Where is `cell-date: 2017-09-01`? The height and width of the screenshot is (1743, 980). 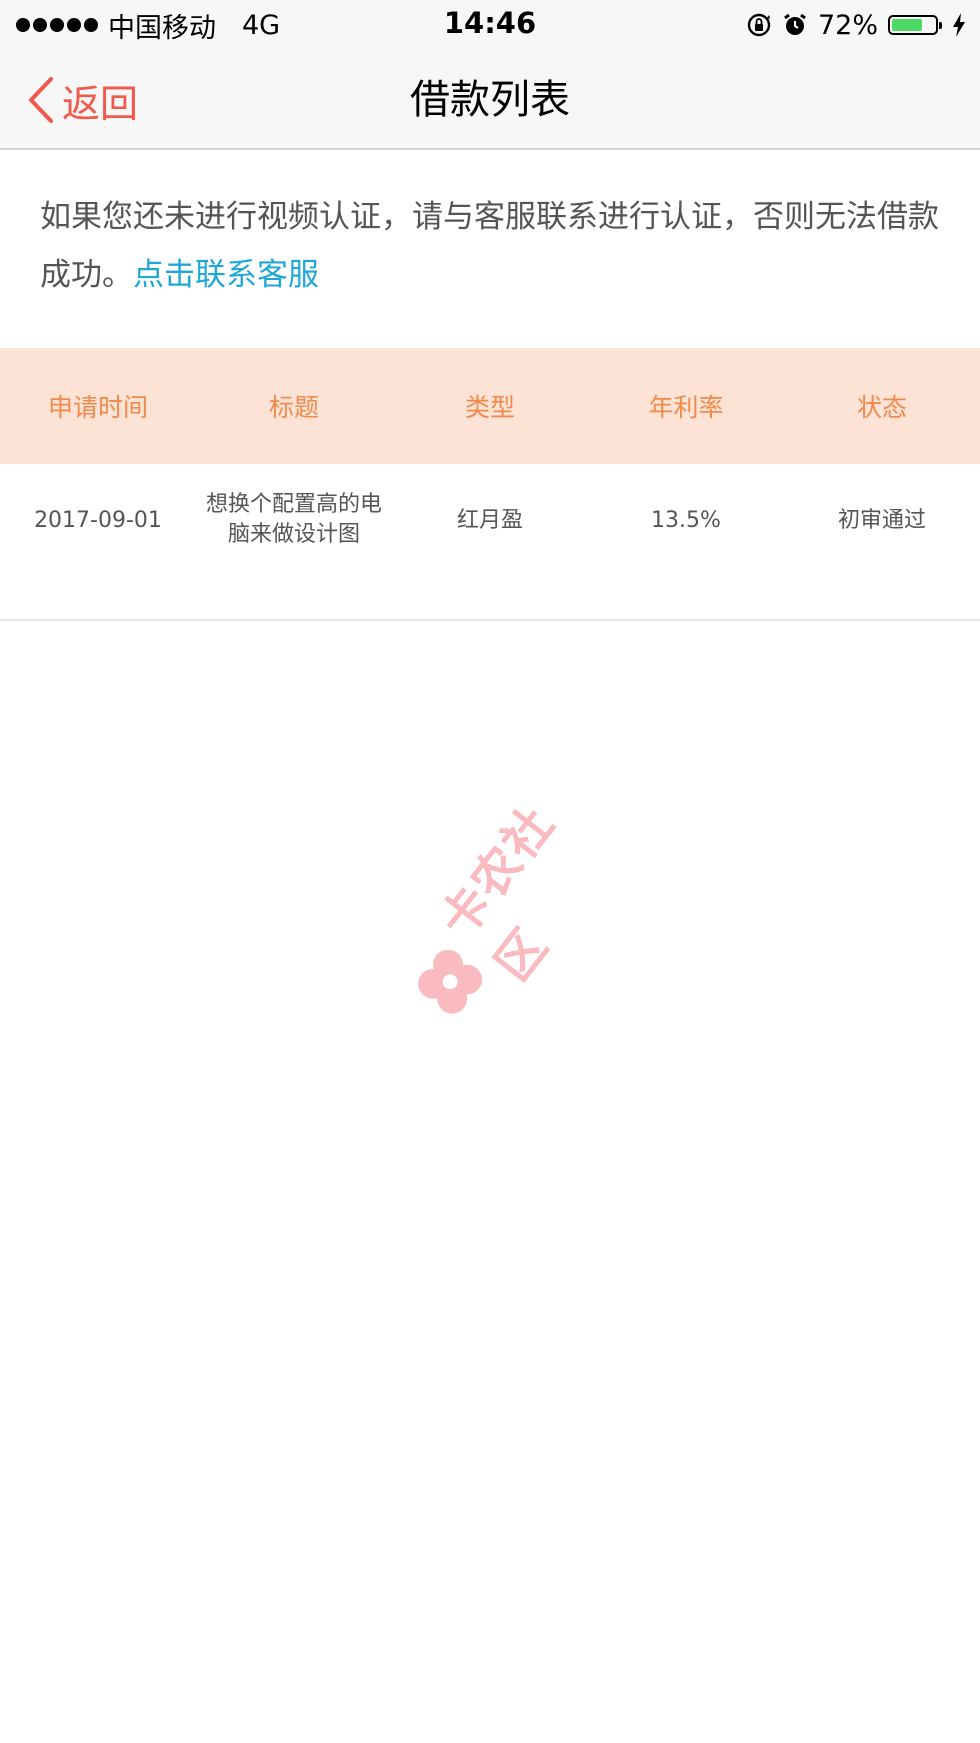 cell-date: 2017-09-01 is located at coordinates (98, 520).